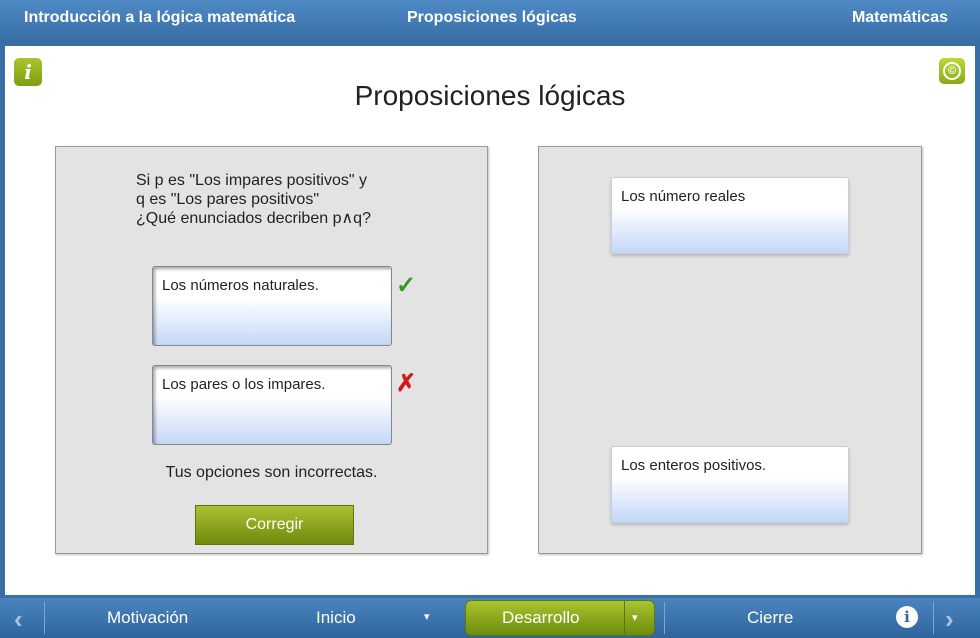 The width and height of the screenshot is (980, 638). Describe the element at coordinates (406, 383) in the screenshot. I see `incorrect-x-icon: ✗` at that location.